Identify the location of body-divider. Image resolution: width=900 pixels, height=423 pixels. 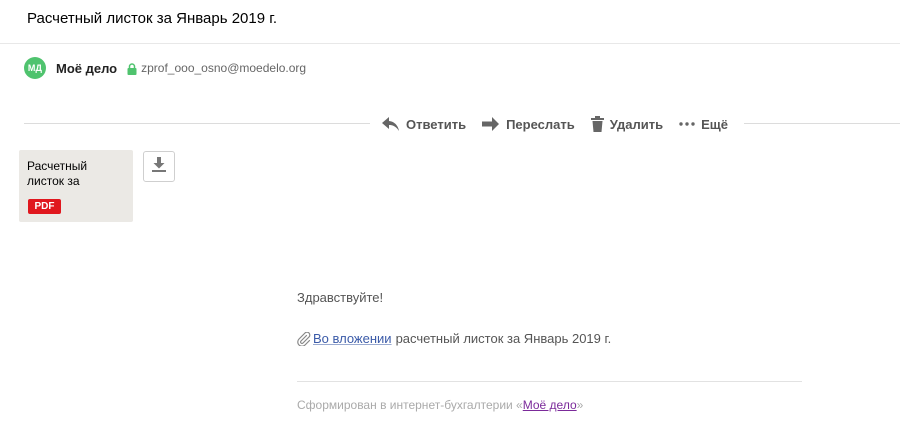
(549, 381).